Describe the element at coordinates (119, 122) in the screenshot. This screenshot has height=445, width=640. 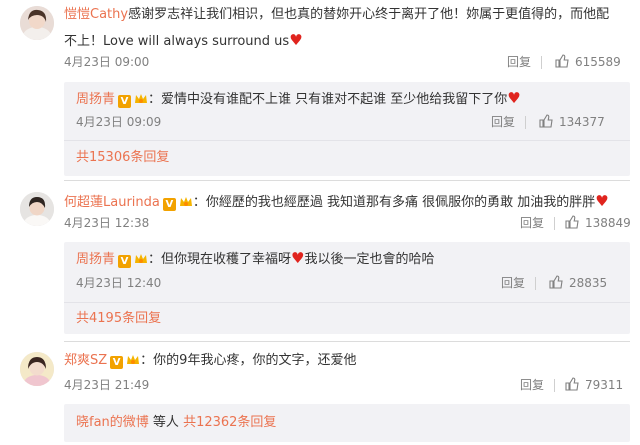
I see `reply-date: 4月23日 09:09` at that location.